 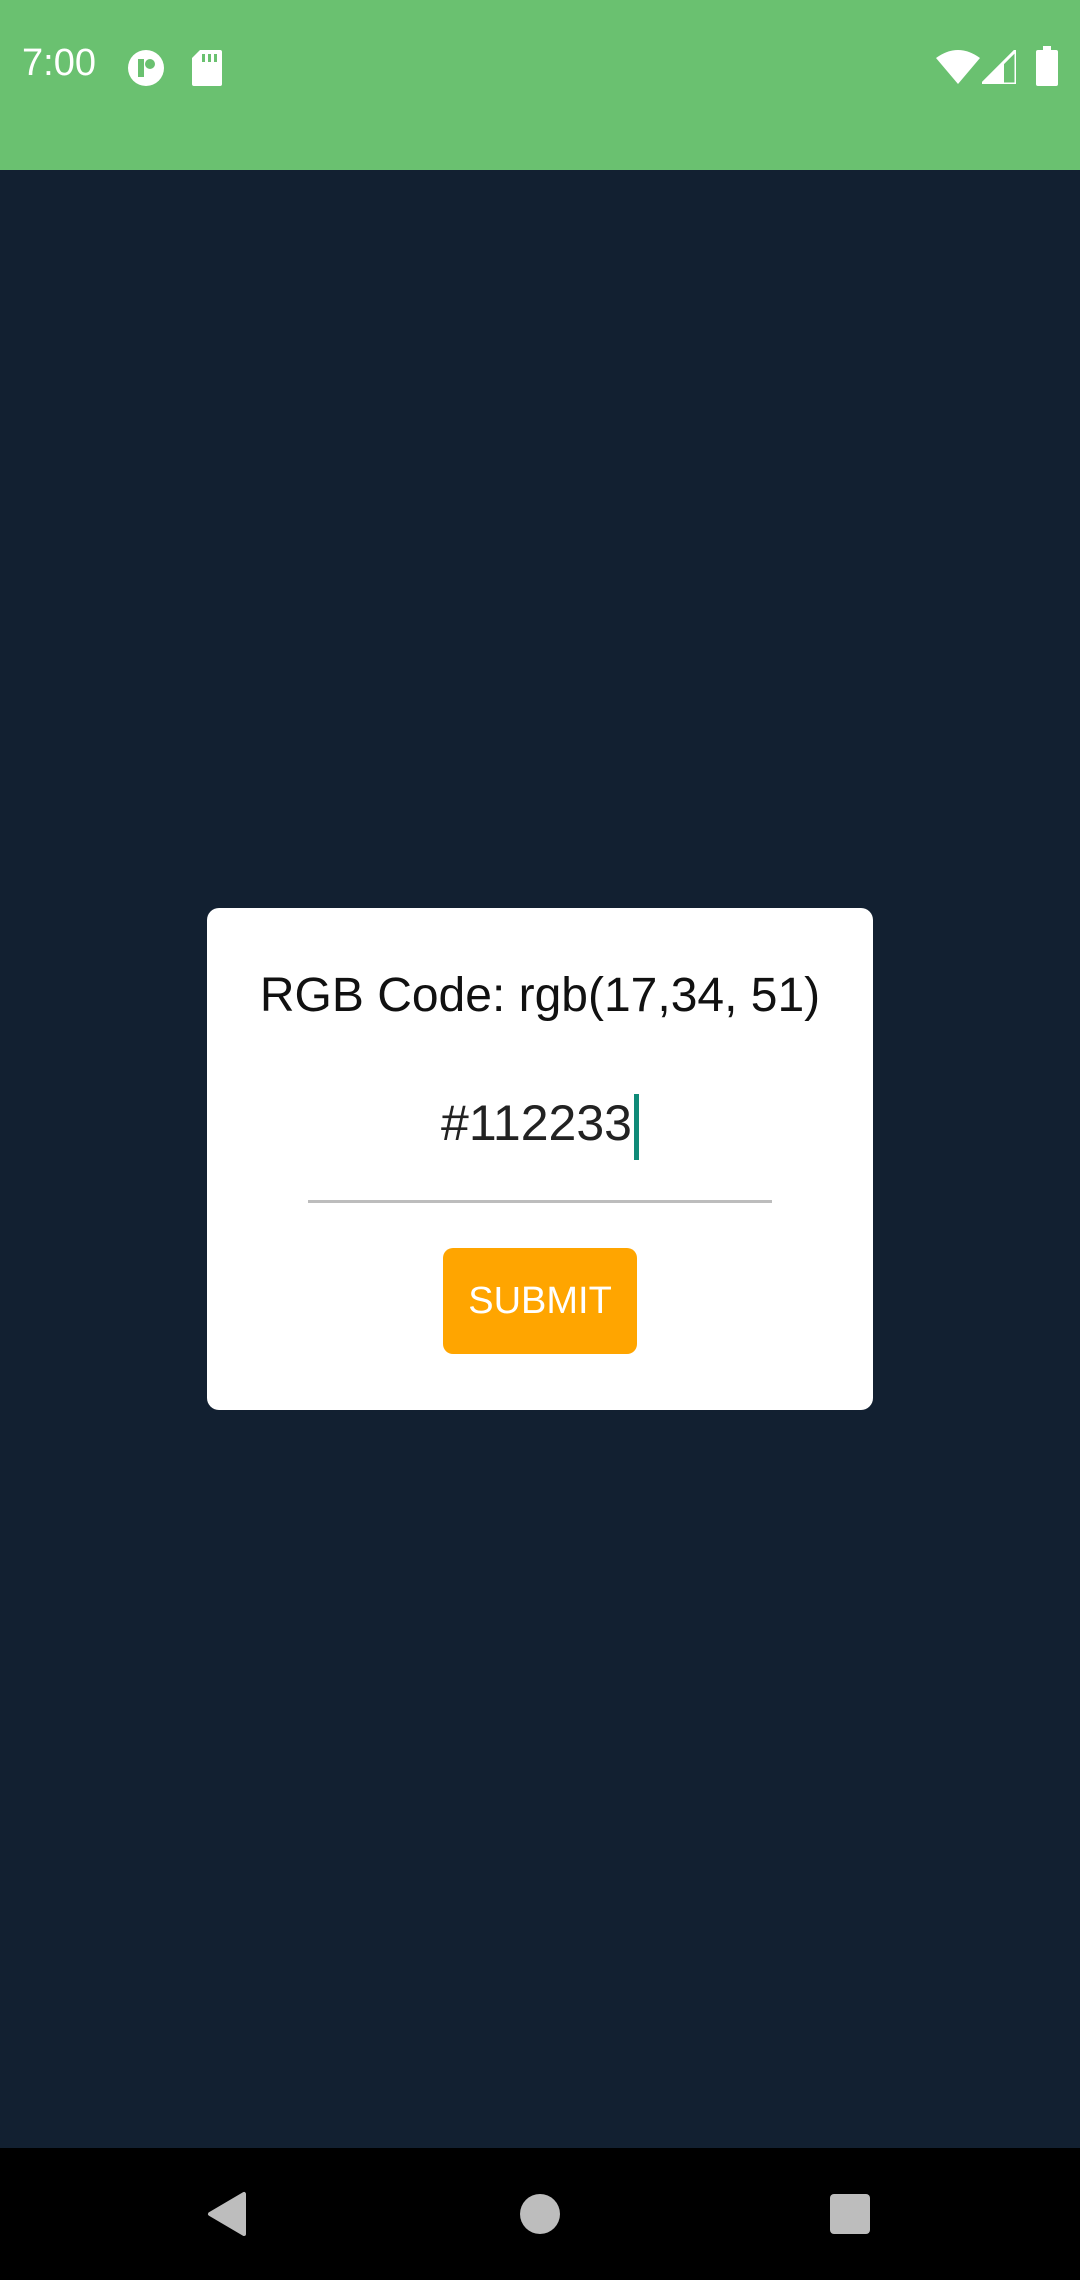 What do you see at coordinates (999, 67) in the screenshot?
I see `cell-signal-icon` at bounding box center [999, 67].